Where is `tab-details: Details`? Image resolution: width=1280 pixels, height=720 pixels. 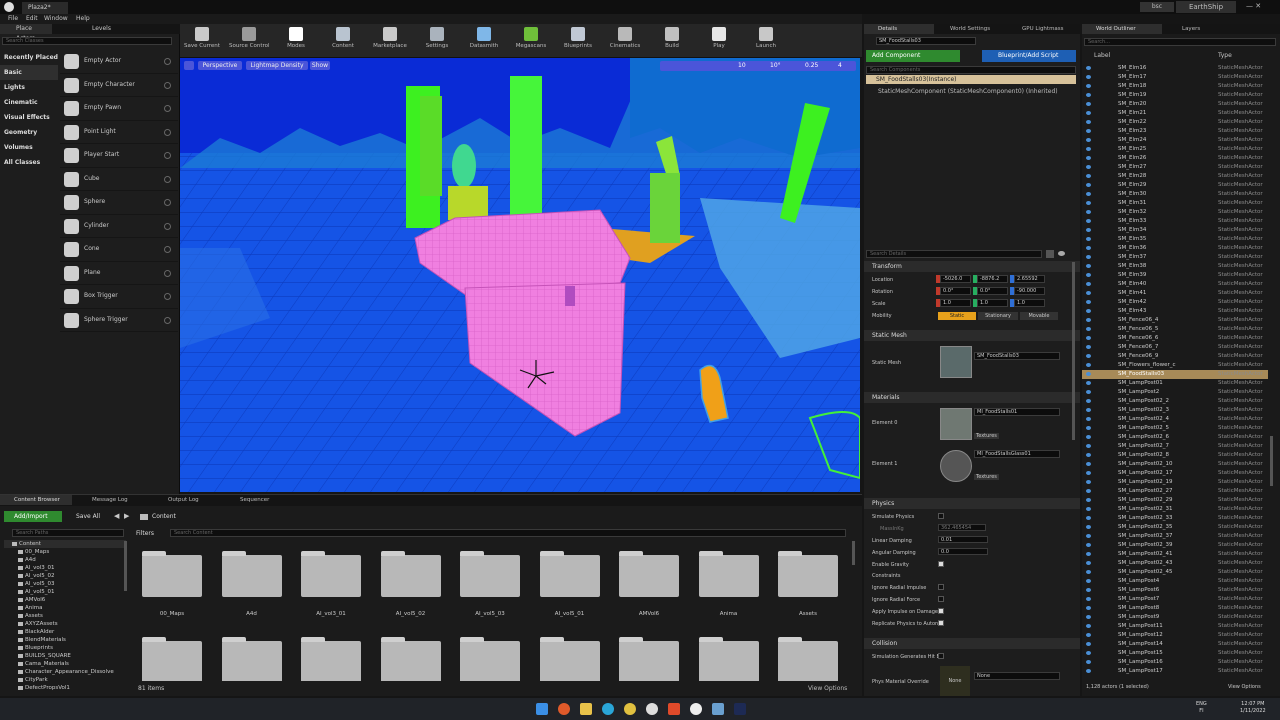 tab-details: Details is located at coordinates (899, 29).